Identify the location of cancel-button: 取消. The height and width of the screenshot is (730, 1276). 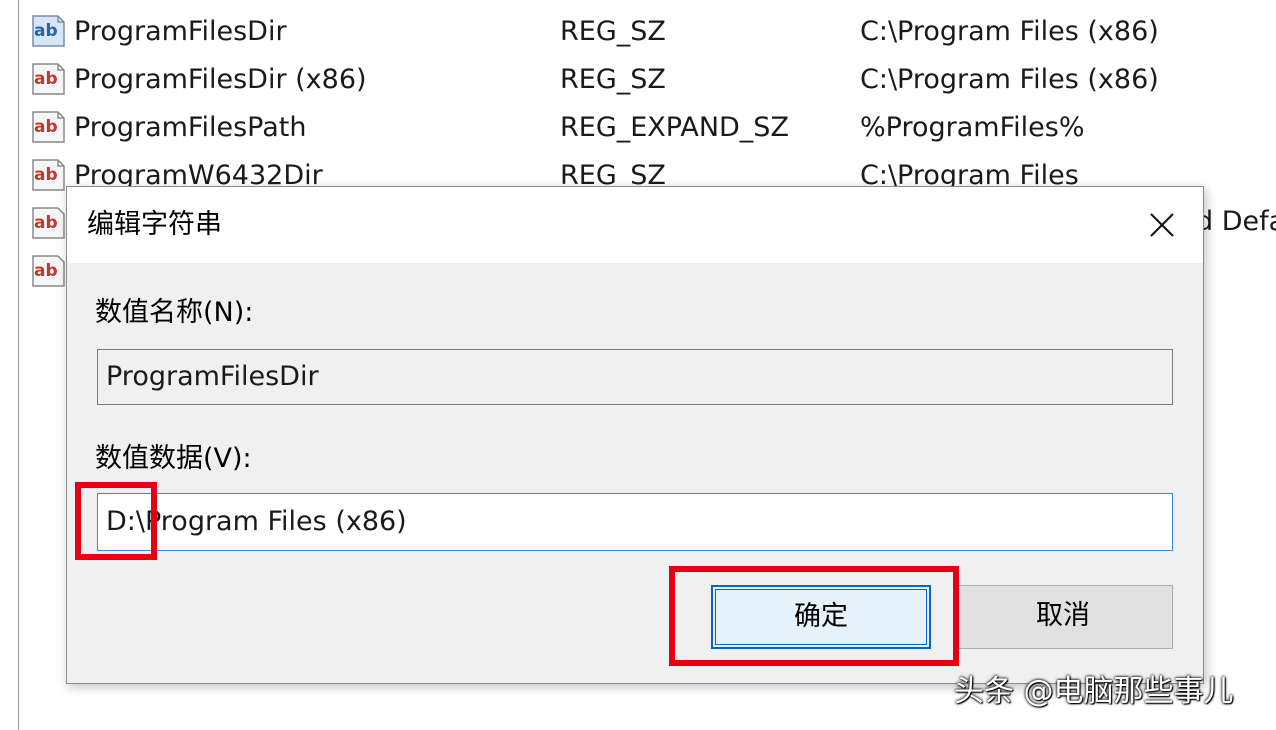
(1063, 617).